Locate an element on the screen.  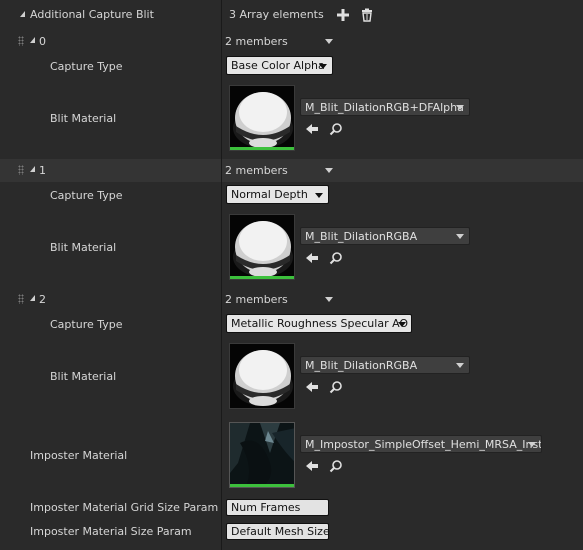
size-param-label: Imposter Material Size Param is located at coordinates (111, 531).